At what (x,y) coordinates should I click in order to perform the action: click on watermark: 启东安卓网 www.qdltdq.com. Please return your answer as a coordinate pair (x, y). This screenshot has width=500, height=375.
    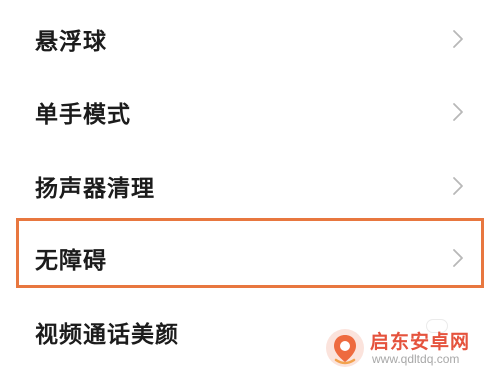
    Looking at the image, I should click on (409, 348).